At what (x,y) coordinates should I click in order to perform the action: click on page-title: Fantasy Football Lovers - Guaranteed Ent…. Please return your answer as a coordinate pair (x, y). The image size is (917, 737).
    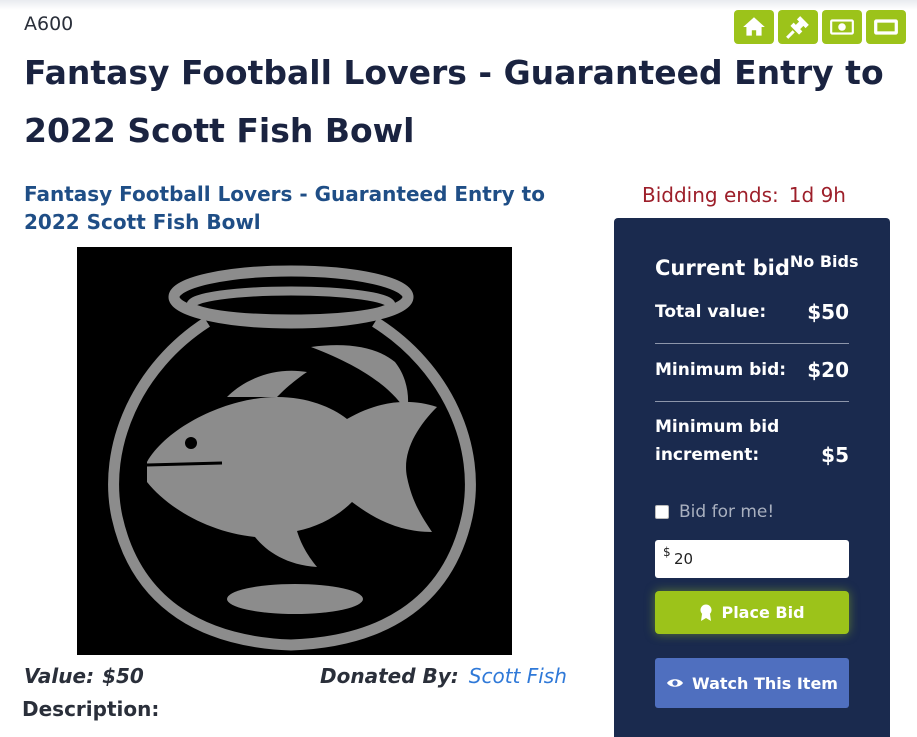
    Looking at the image, I should click on (454, 101).